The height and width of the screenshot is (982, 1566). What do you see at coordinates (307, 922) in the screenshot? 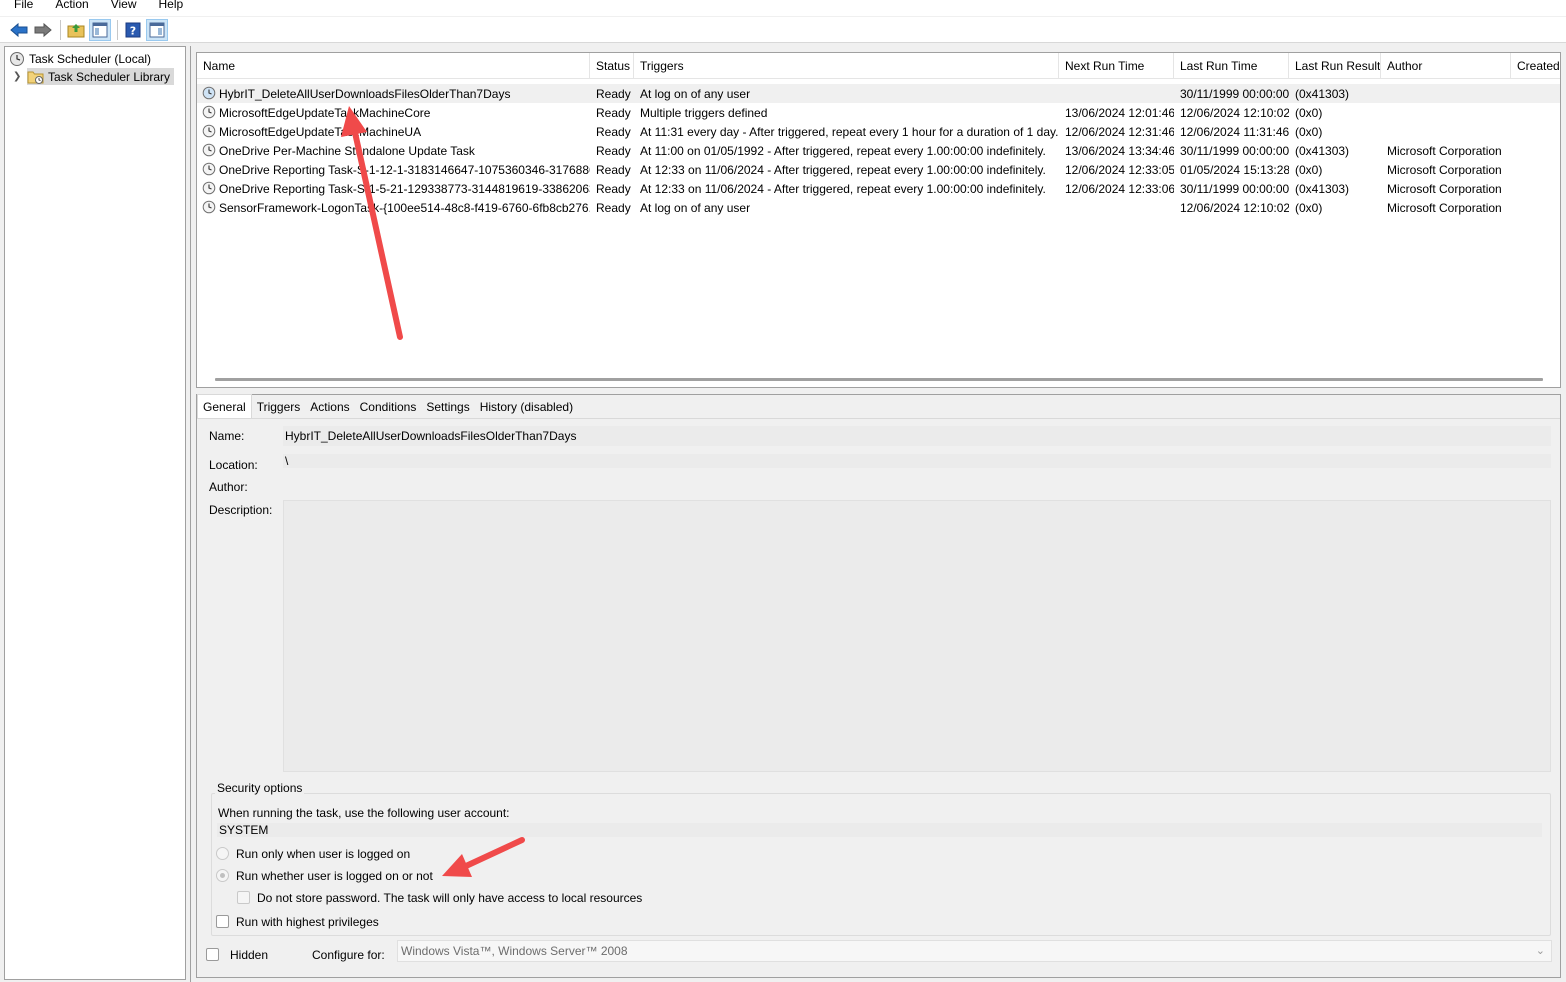
I see `run-highest-privileges-label: Run with highest privileges` at bounding box center [307, 922].